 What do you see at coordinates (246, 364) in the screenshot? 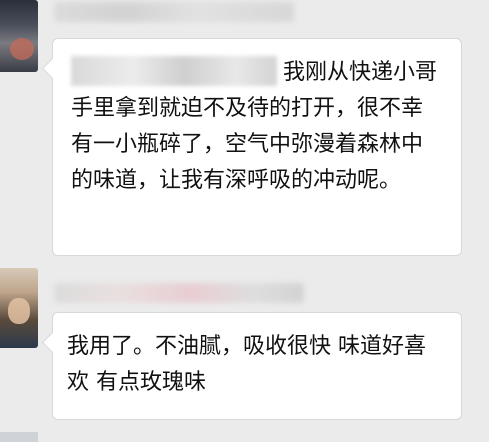
I see `message-text: 我用了。不油腻，吸收很快 味道好喜欢 有点玫瑰味` at bounding box center [246, 364].